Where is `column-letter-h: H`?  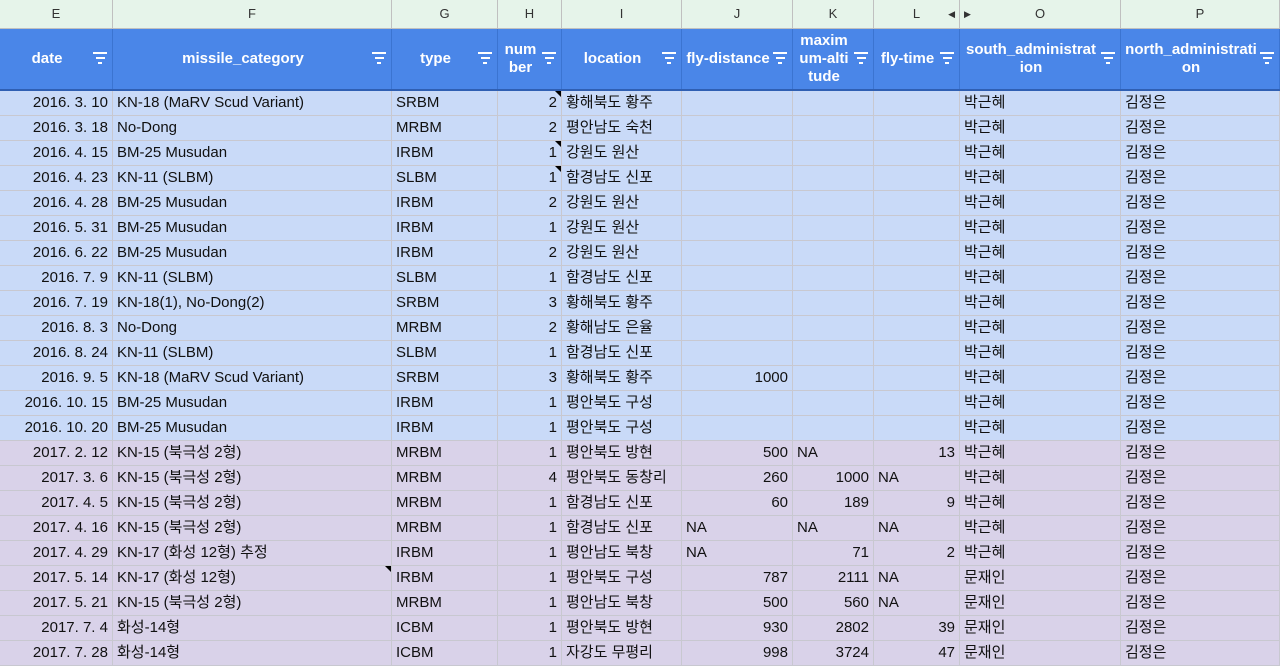 column-letter-h: H is located at coordinates (530, 14).